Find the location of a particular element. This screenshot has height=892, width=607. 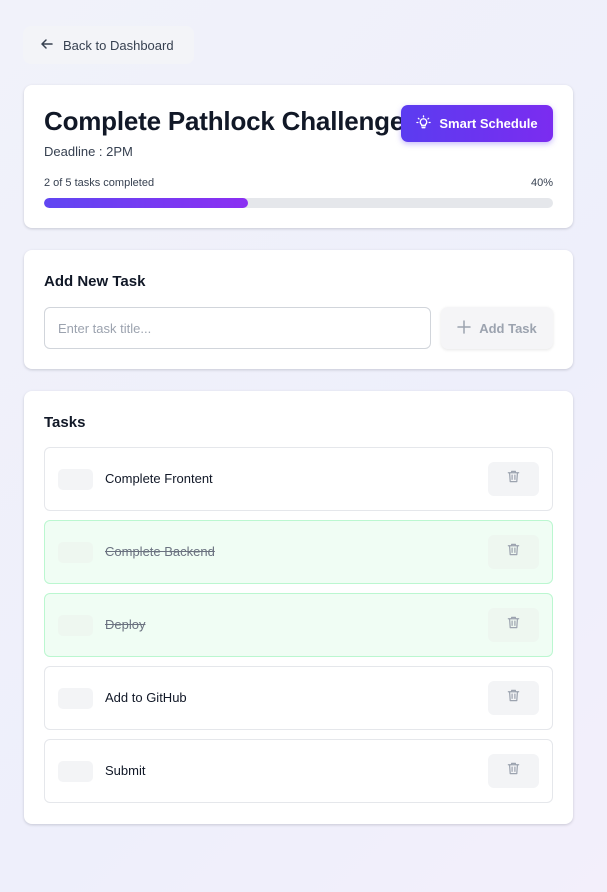

smart-schedule-button: Smart Schedule is located at coordinates (477, 123).